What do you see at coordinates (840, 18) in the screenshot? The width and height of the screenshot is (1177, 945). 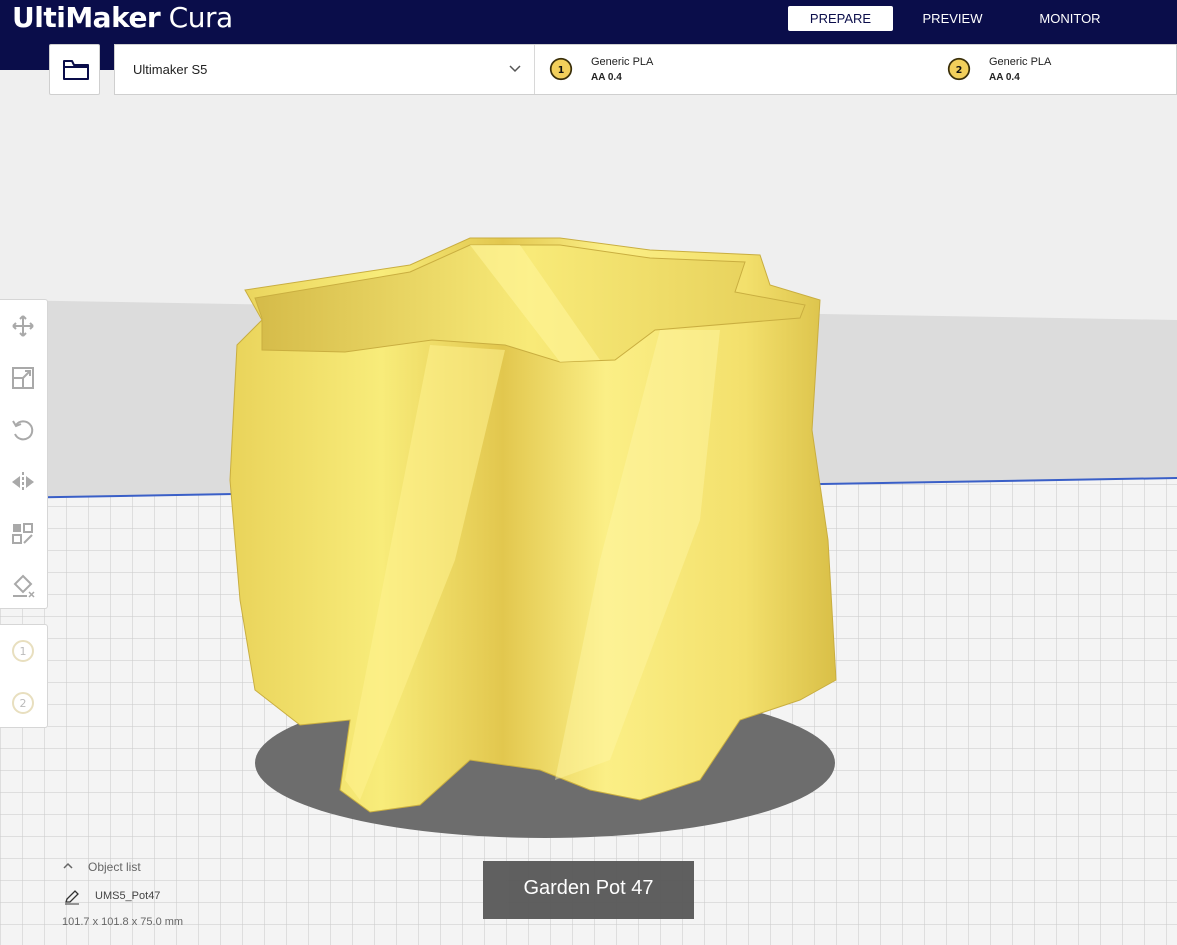 I see `tab-prepare: PREPARE` at bounding box center [840, 18].